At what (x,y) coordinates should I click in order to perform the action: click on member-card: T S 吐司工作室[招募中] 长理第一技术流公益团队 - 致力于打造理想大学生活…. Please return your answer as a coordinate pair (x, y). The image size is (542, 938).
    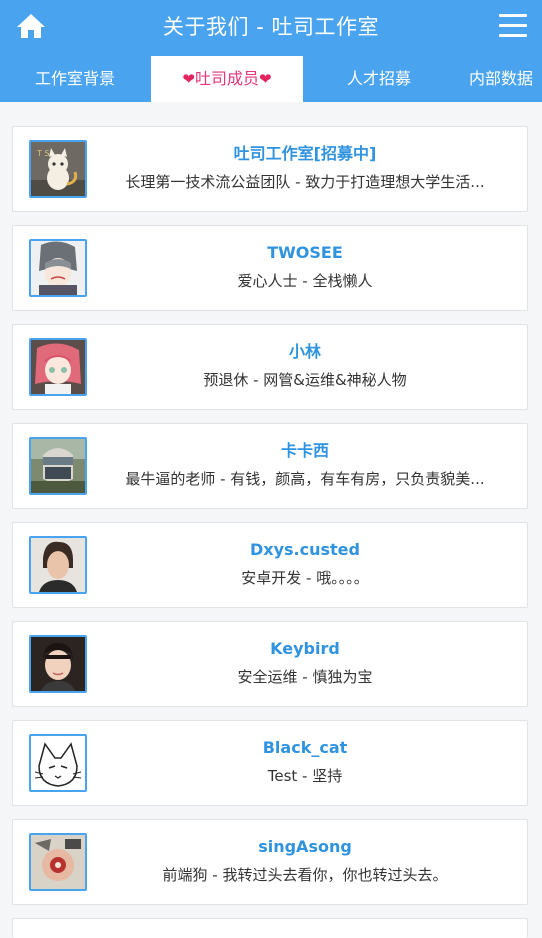
    Looking at the image, I should click on (270, 169).